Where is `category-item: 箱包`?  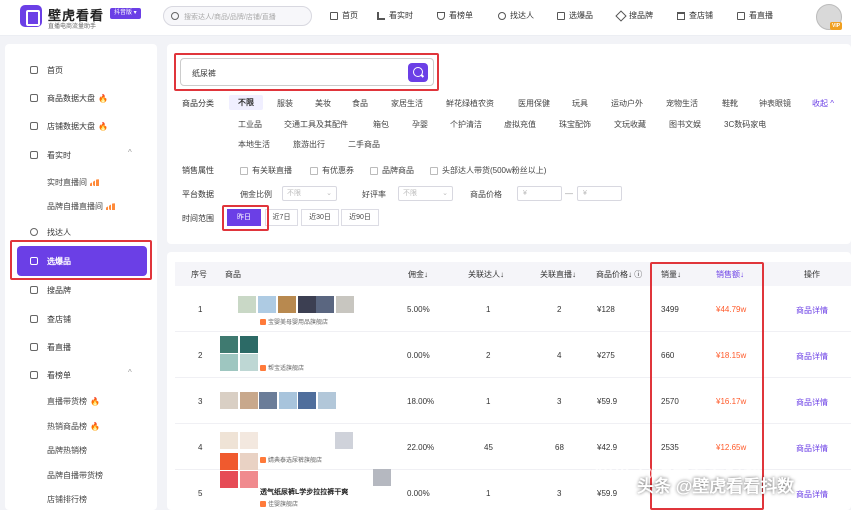
category-item: 箱包 is located at coordinates (381, 124).